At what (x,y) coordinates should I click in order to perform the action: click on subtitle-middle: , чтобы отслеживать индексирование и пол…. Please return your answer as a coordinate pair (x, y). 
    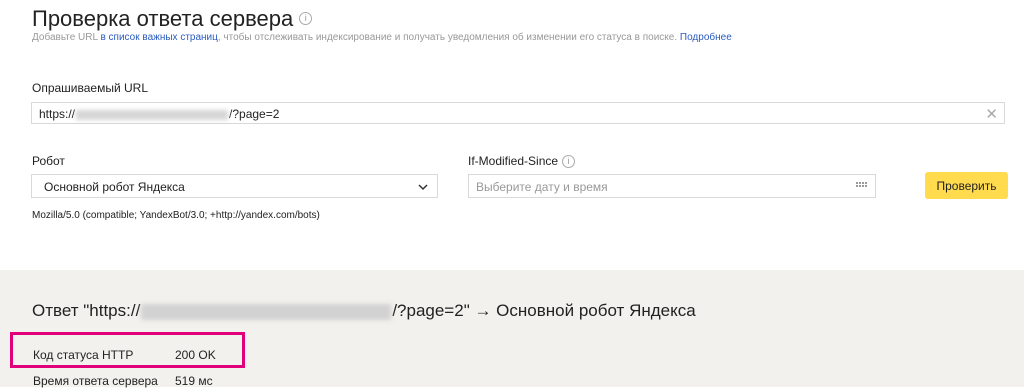
    Looking at the image, I should click on (448, 37).